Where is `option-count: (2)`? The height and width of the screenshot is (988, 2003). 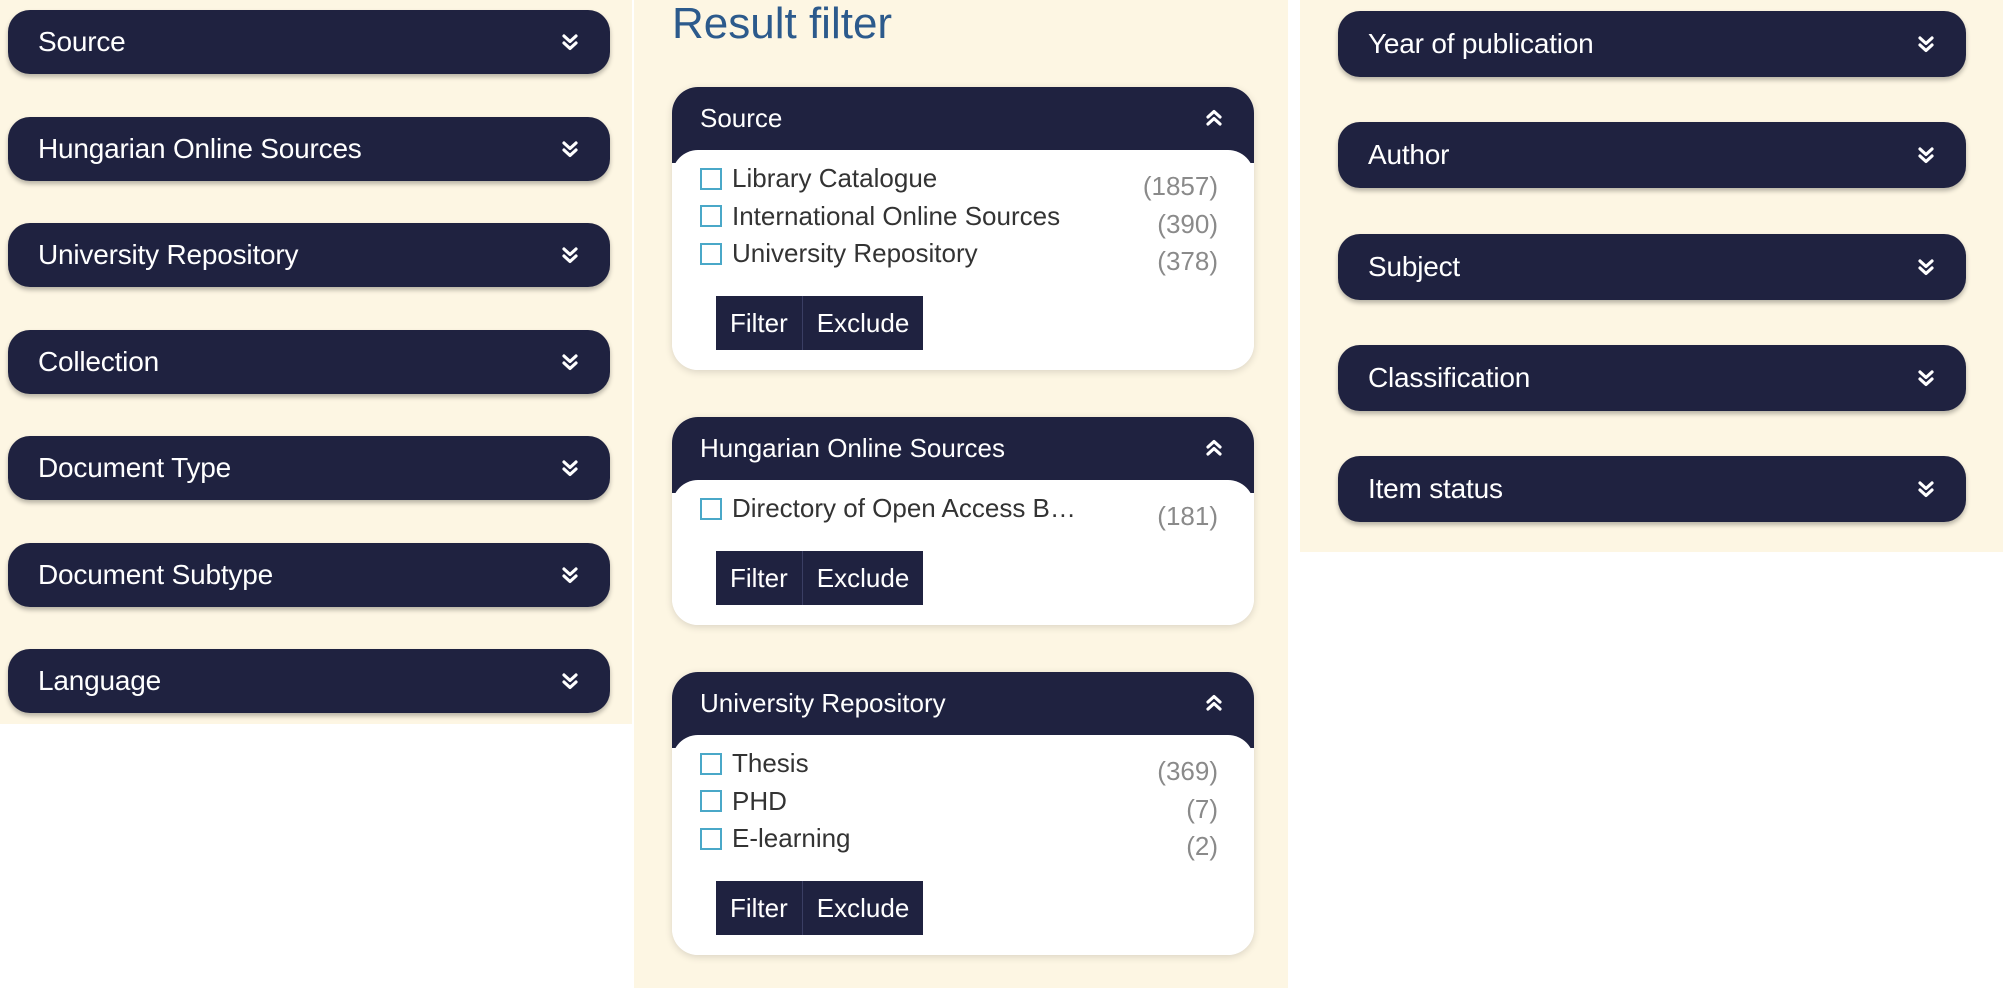
option-count: (2) is located at coordinates (1202, 846).